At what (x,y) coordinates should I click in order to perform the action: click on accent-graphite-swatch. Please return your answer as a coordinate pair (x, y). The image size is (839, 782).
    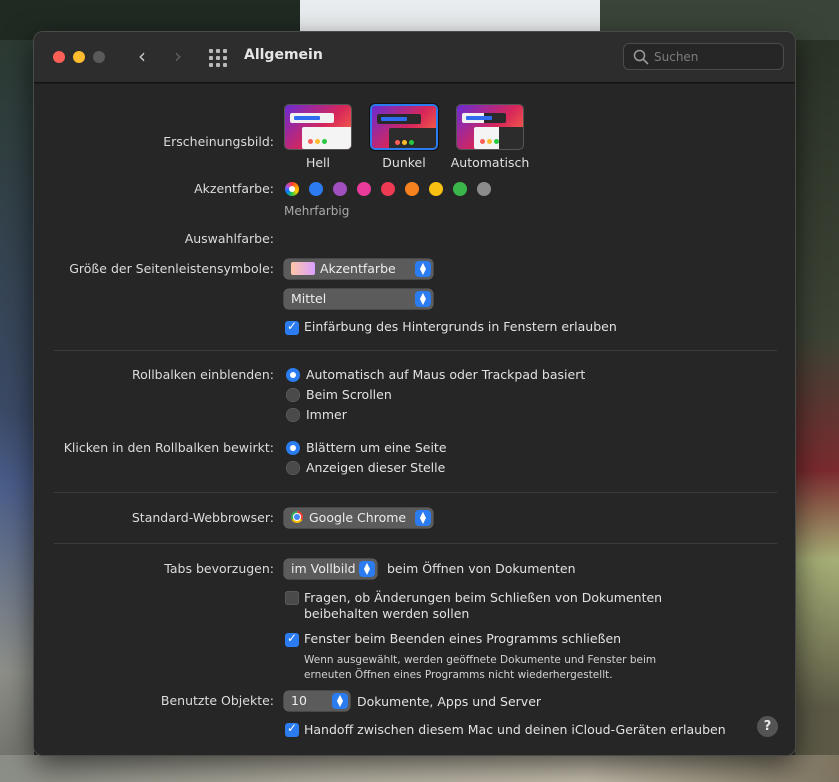
    Looking at the image, I should click on (484, 189).